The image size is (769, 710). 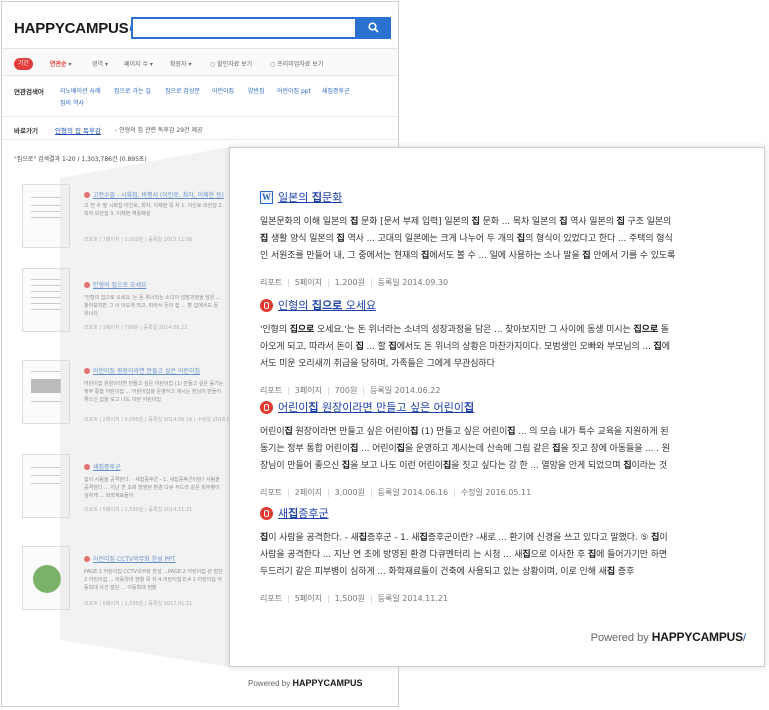 What do you see at coordinates (359, 305) in the screenshot?
I see `title-text: 오세요` at bounding box center [359, 305].